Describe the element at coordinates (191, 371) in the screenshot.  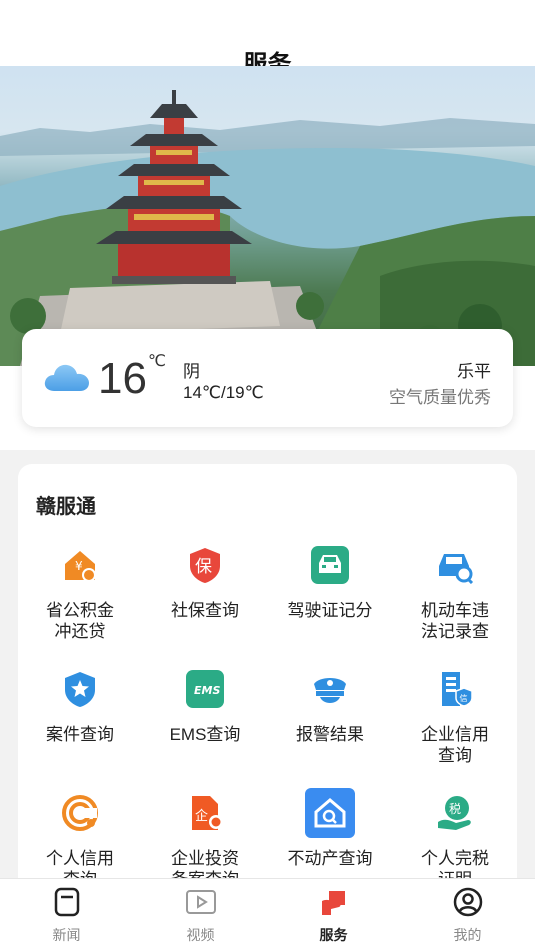
I see `weather-condition: 阴` at that location.